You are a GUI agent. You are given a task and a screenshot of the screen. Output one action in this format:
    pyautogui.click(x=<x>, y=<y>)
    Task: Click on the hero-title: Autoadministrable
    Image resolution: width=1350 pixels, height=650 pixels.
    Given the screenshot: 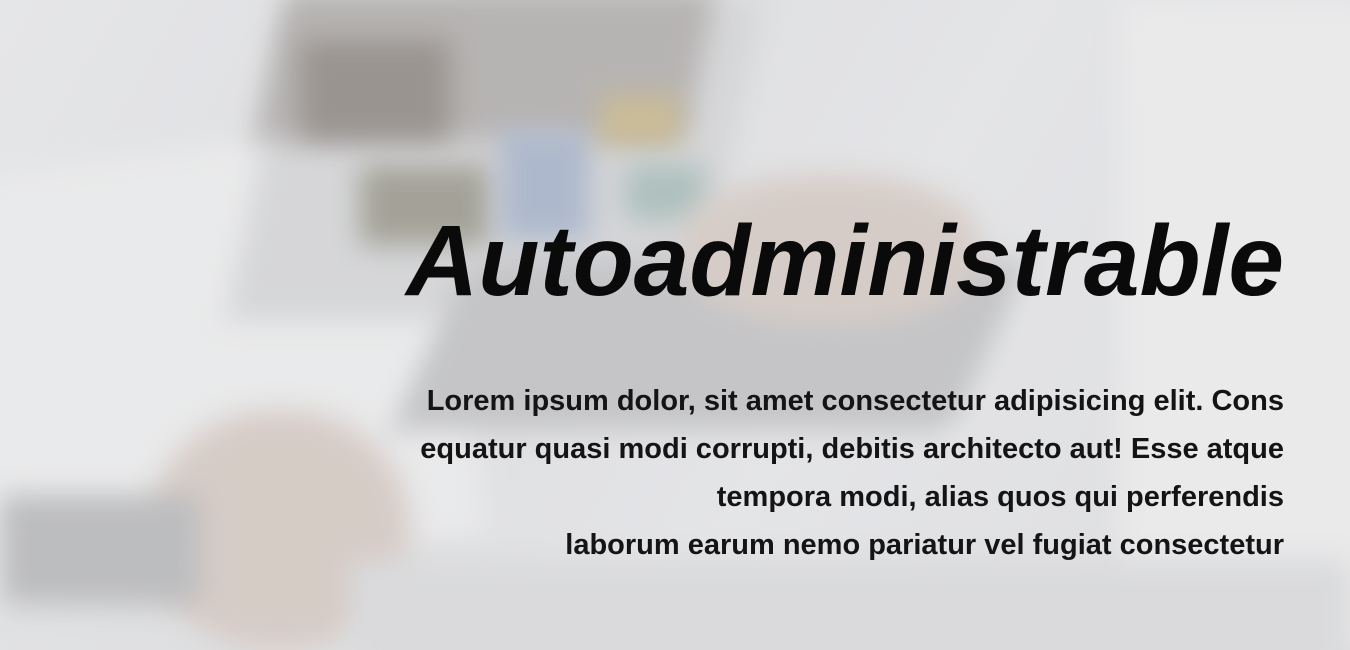 What is the action you would take?
    pyautogui.click(x=845, y=261)
    